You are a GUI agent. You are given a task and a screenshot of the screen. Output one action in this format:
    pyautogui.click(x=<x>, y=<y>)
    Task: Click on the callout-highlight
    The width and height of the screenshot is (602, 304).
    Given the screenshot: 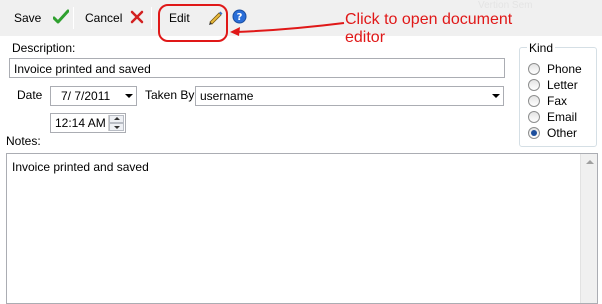 What is the action you would take?
    pyautogui.click(x=193, y=23)
    